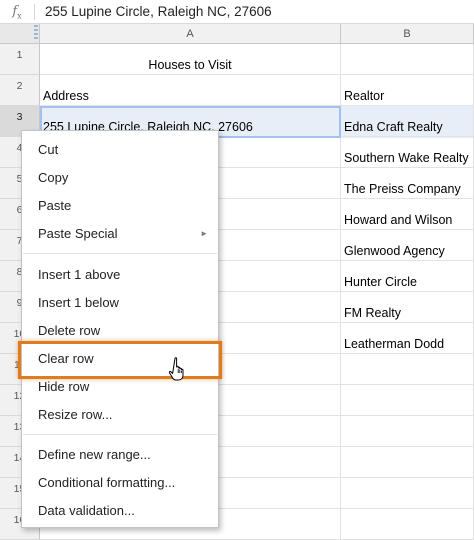 The width and height of the screenshot is (474, 540). I want to click on cell-b11, so click(407, 369).